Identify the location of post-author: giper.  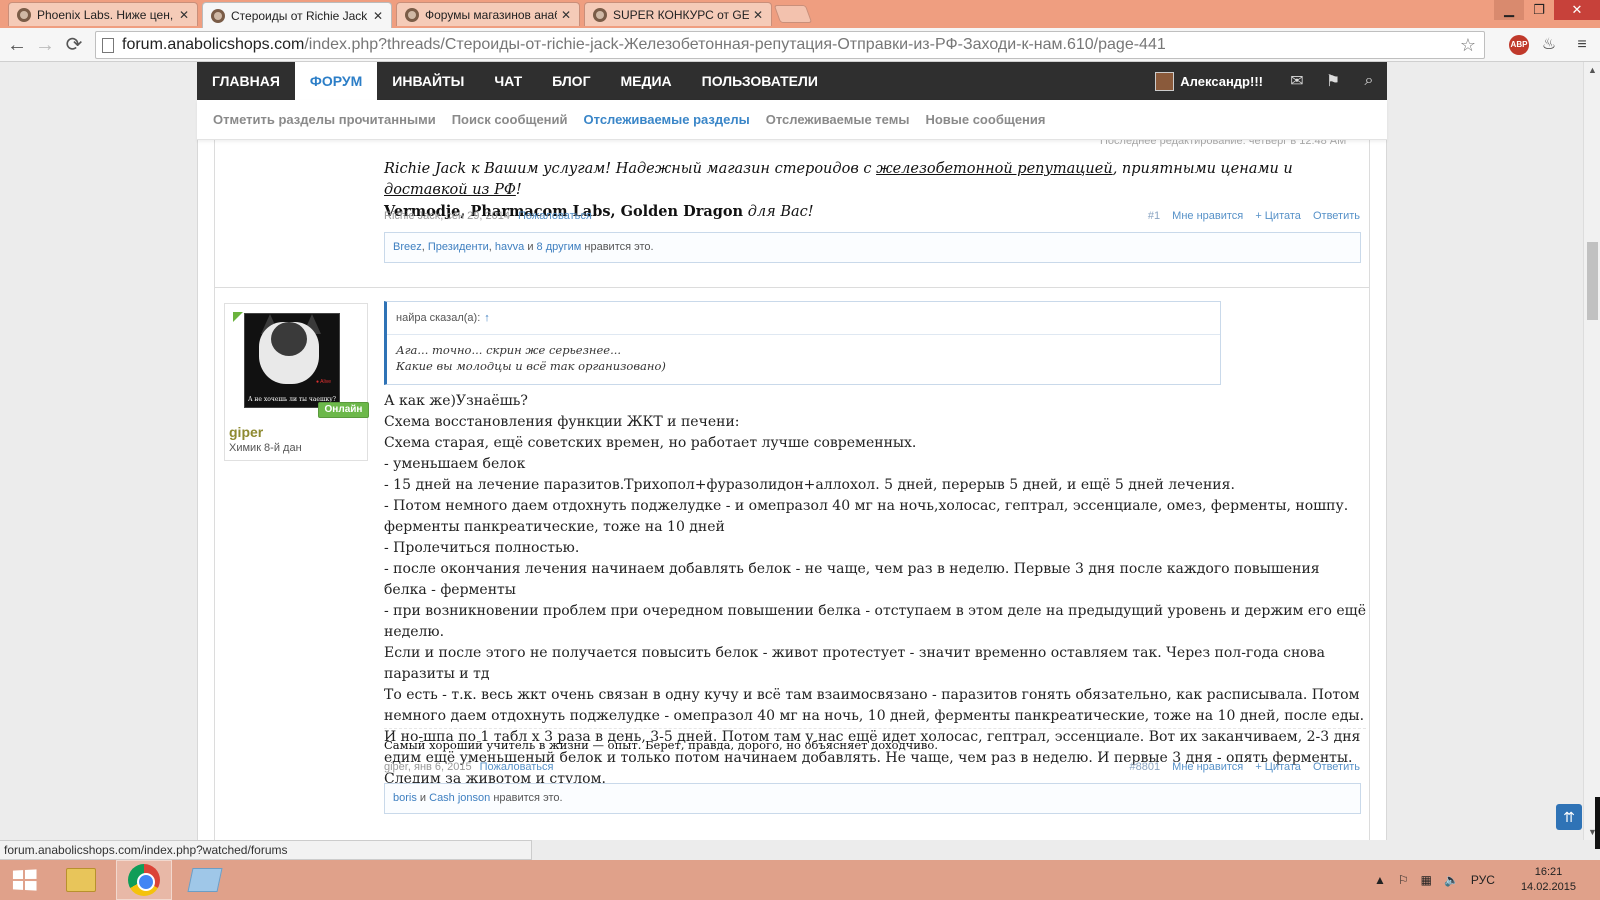
(396, 767).